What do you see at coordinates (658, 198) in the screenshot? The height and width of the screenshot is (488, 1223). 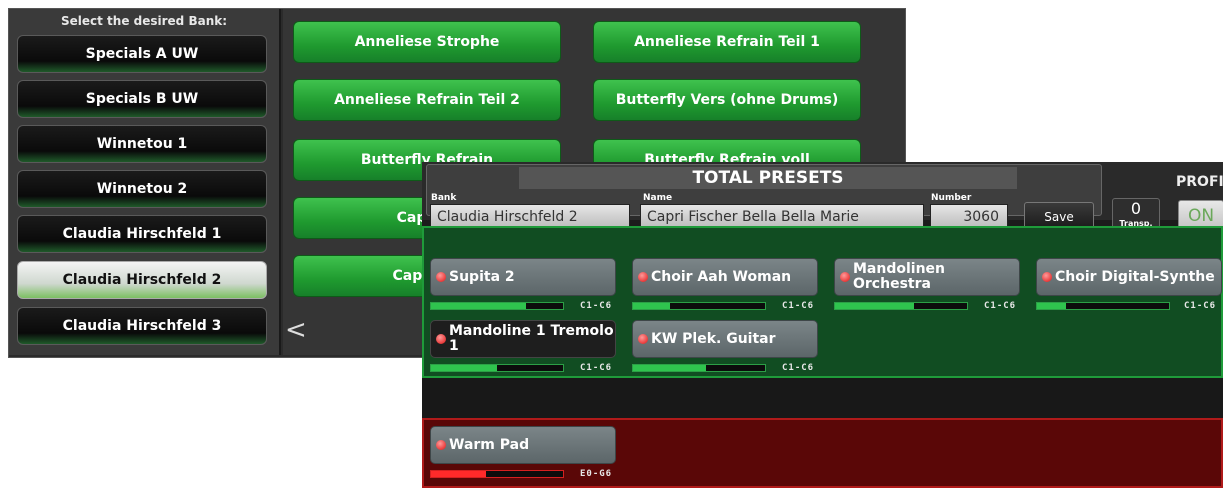 I see `name-field-label: Name` at bounding box center [658, 198].